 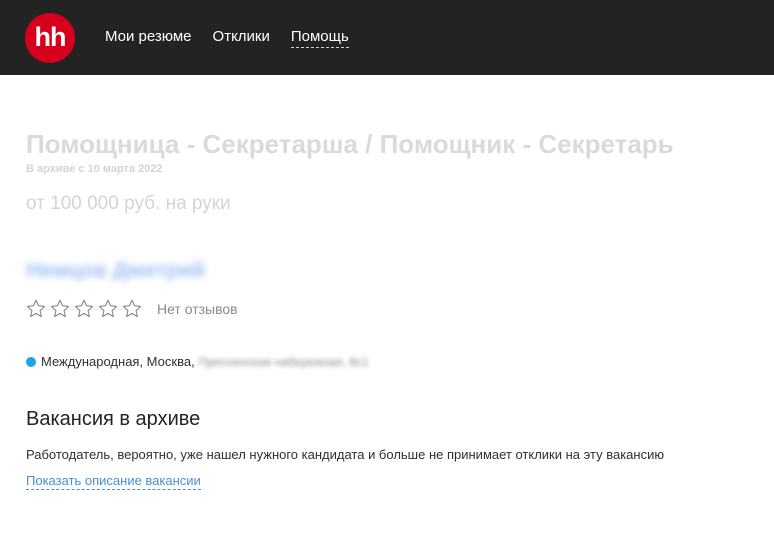 I want to click on main-nav: Мои резюме Отклики Помощь, so click(x=227, y=37).